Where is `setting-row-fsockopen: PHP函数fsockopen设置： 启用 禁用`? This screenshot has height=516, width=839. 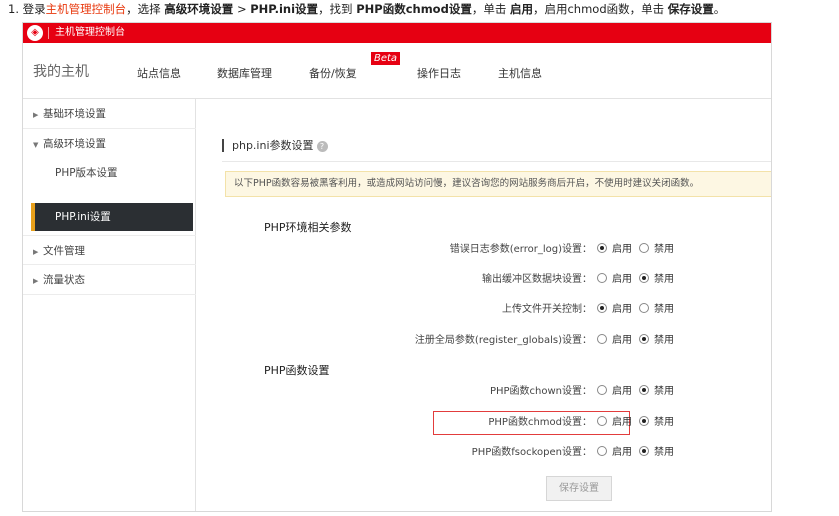 setting-row-fsockopen: PHP函数fsockopen设置： 启用 禁用 is located at coordinates (487, 453).